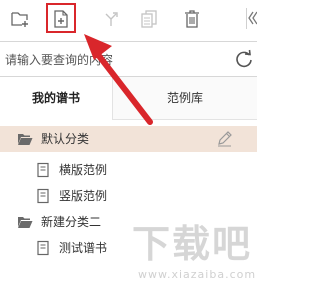 The image size is (320, 288). I want to click on tree-item-label: 竖版范例, so click(83, 196).